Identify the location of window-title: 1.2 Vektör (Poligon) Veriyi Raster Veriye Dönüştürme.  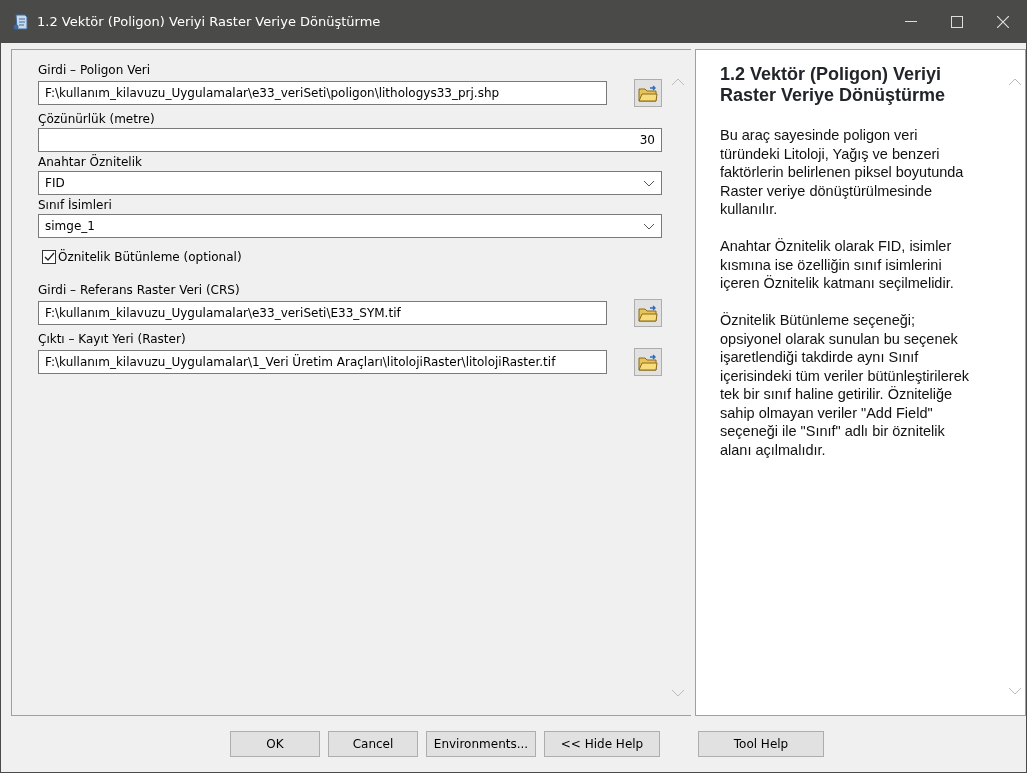
(208, 22).